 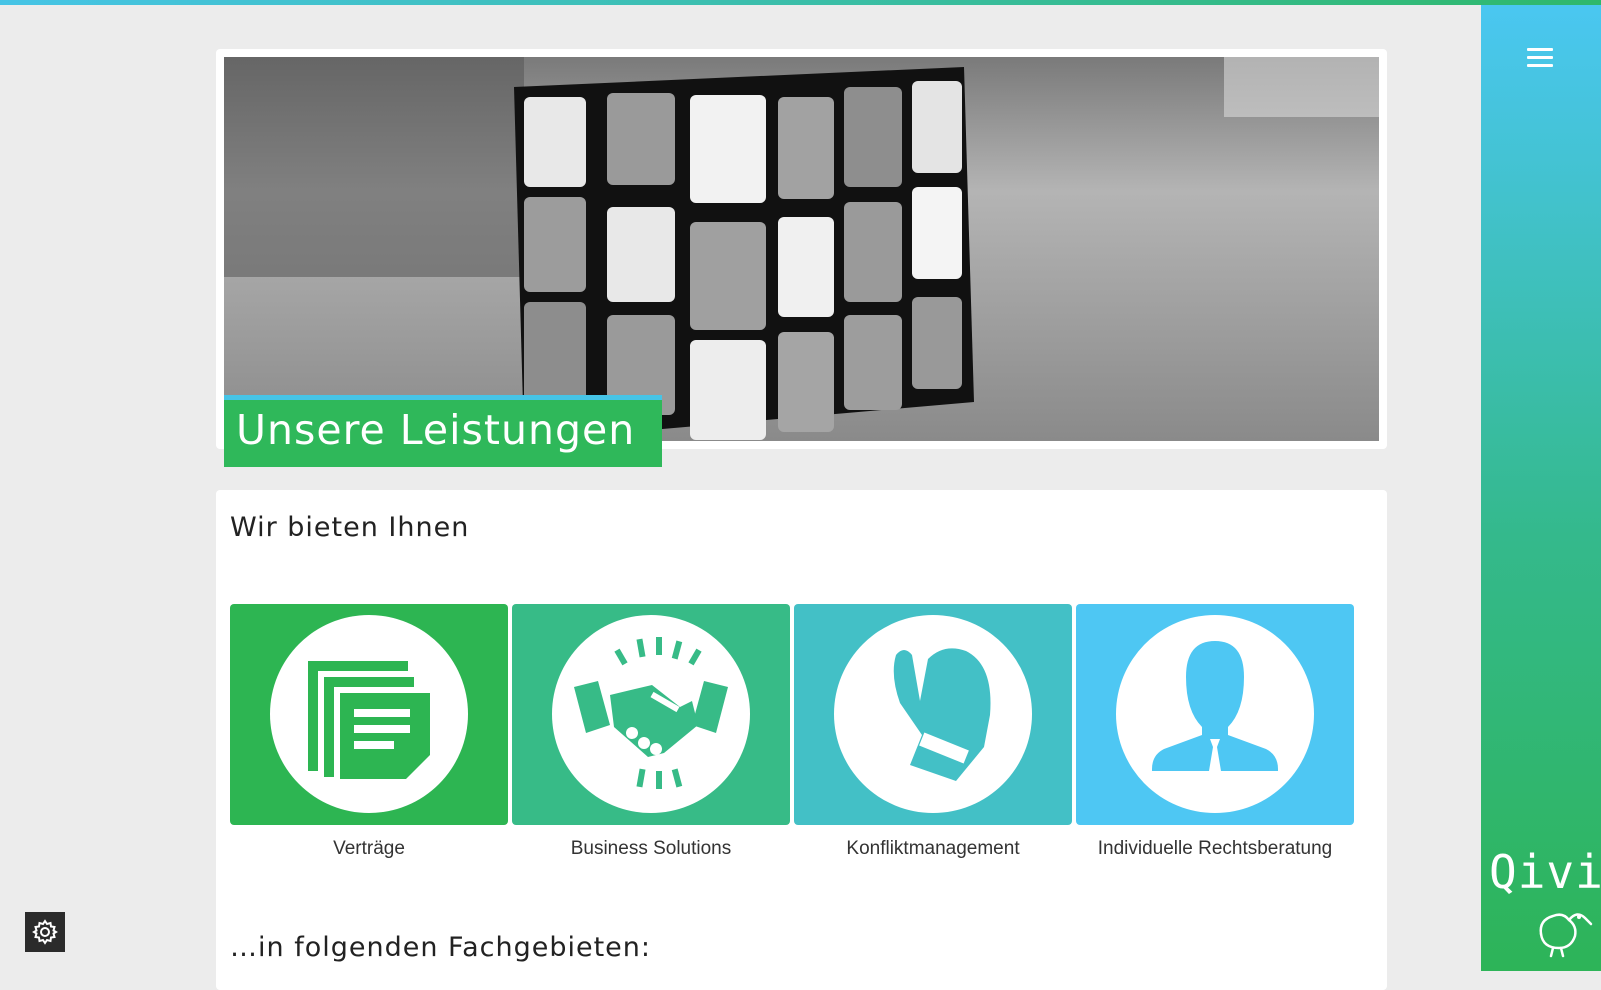 I want to click on tile-individuelle-rechtsberatung, so click(x=1215, y=714).